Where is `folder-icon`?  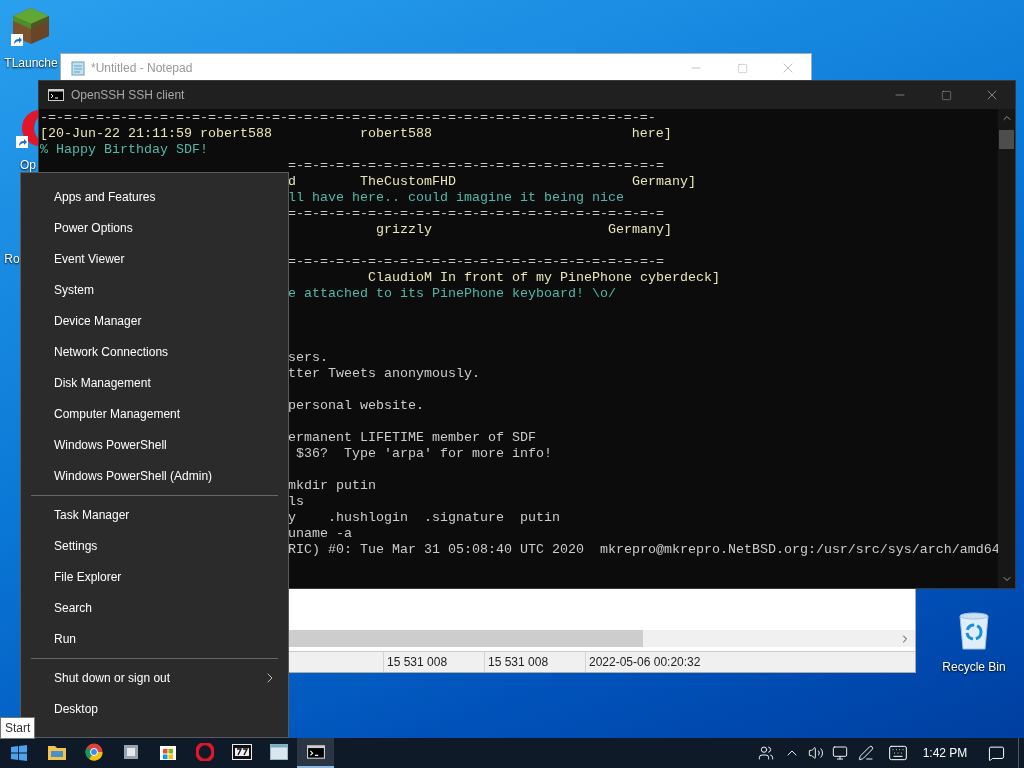 folder-icon is located at coordinates (56, 752).